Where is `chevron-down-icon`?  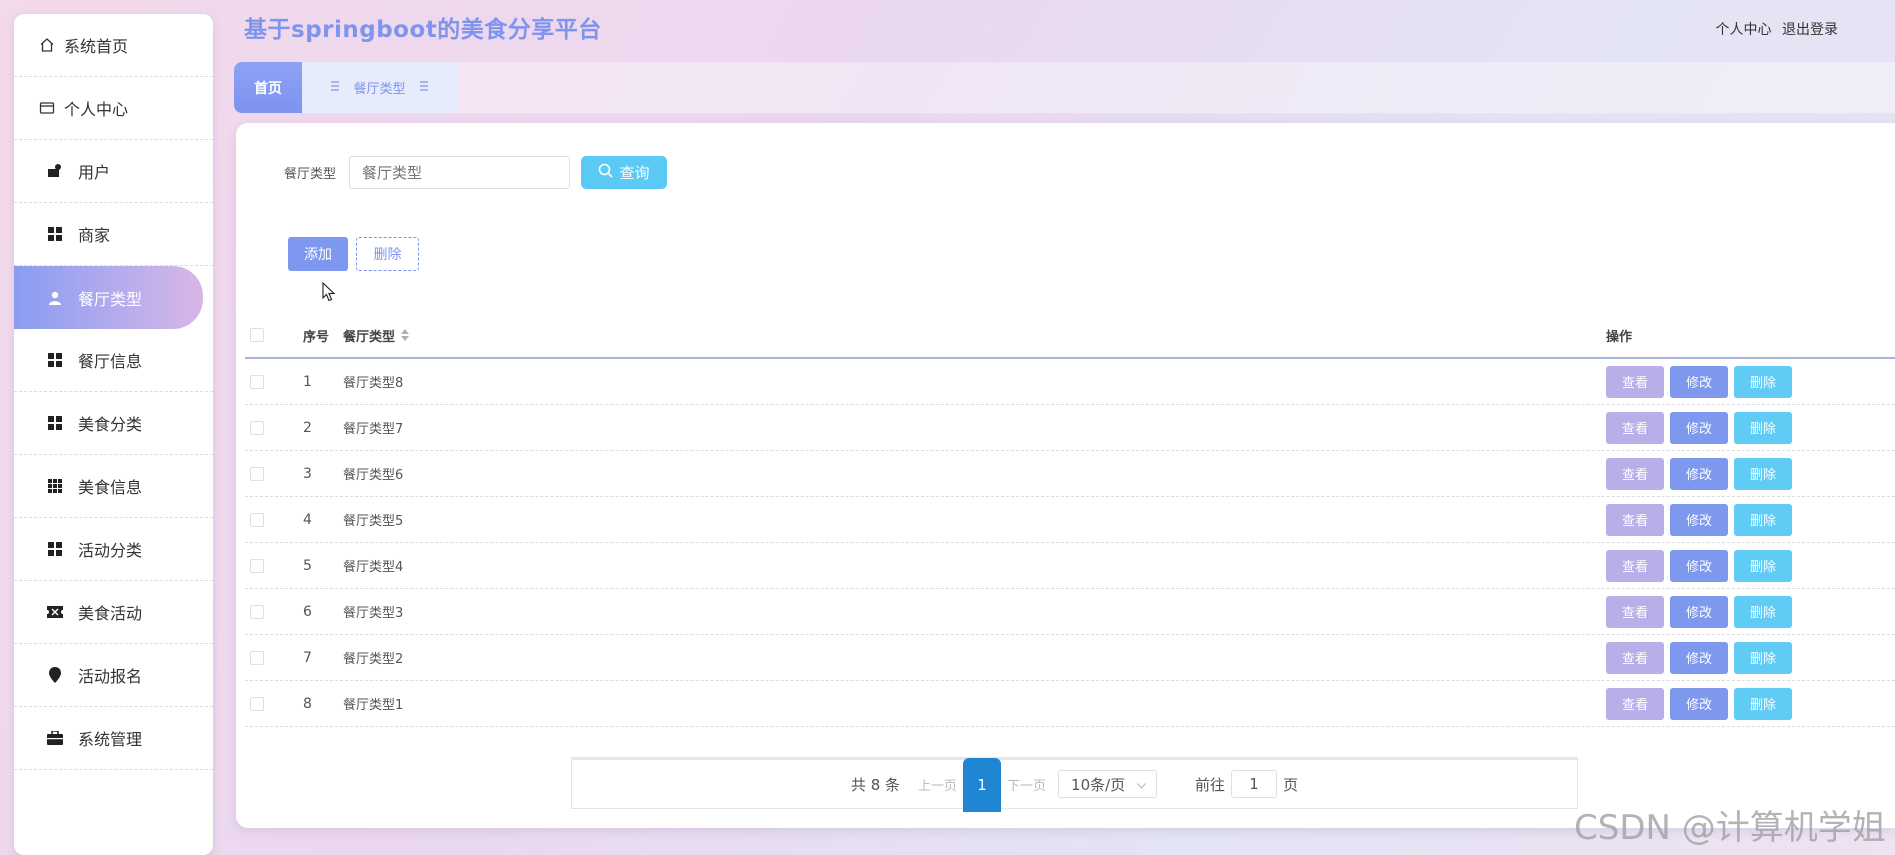 chevron-down-icon is located at coordinates (1141, 784).